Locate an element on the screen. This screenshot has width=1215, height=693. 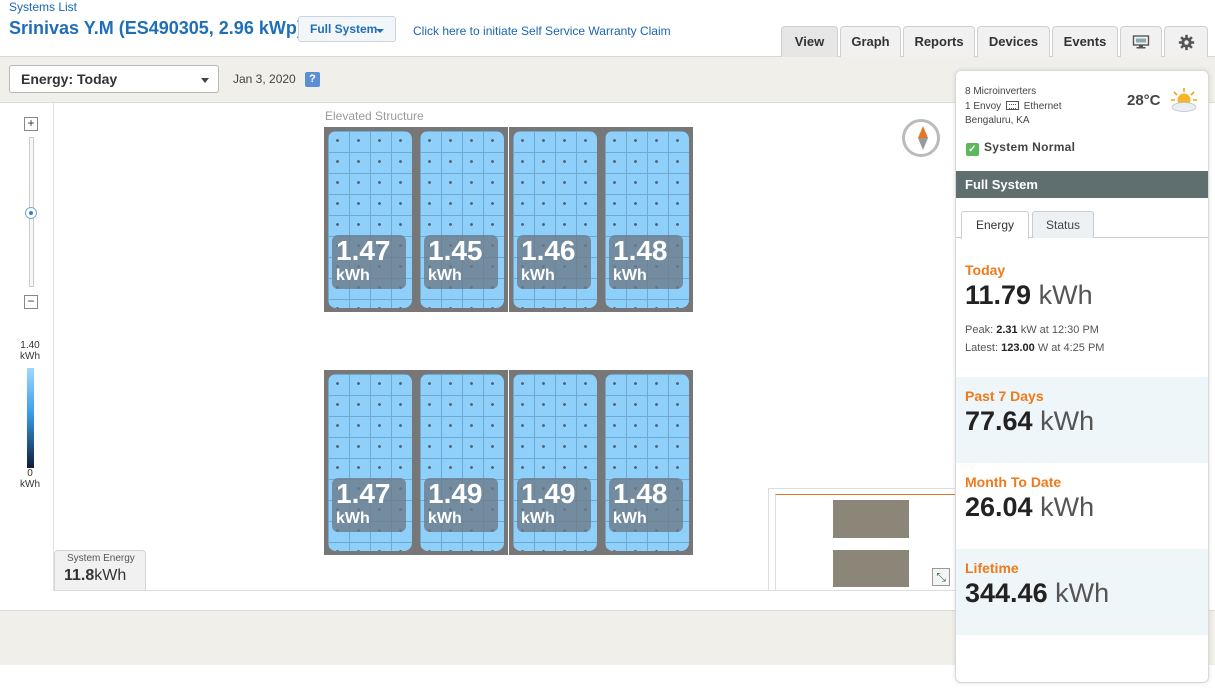
tab-monitor is located at coordinates (1141, 41).